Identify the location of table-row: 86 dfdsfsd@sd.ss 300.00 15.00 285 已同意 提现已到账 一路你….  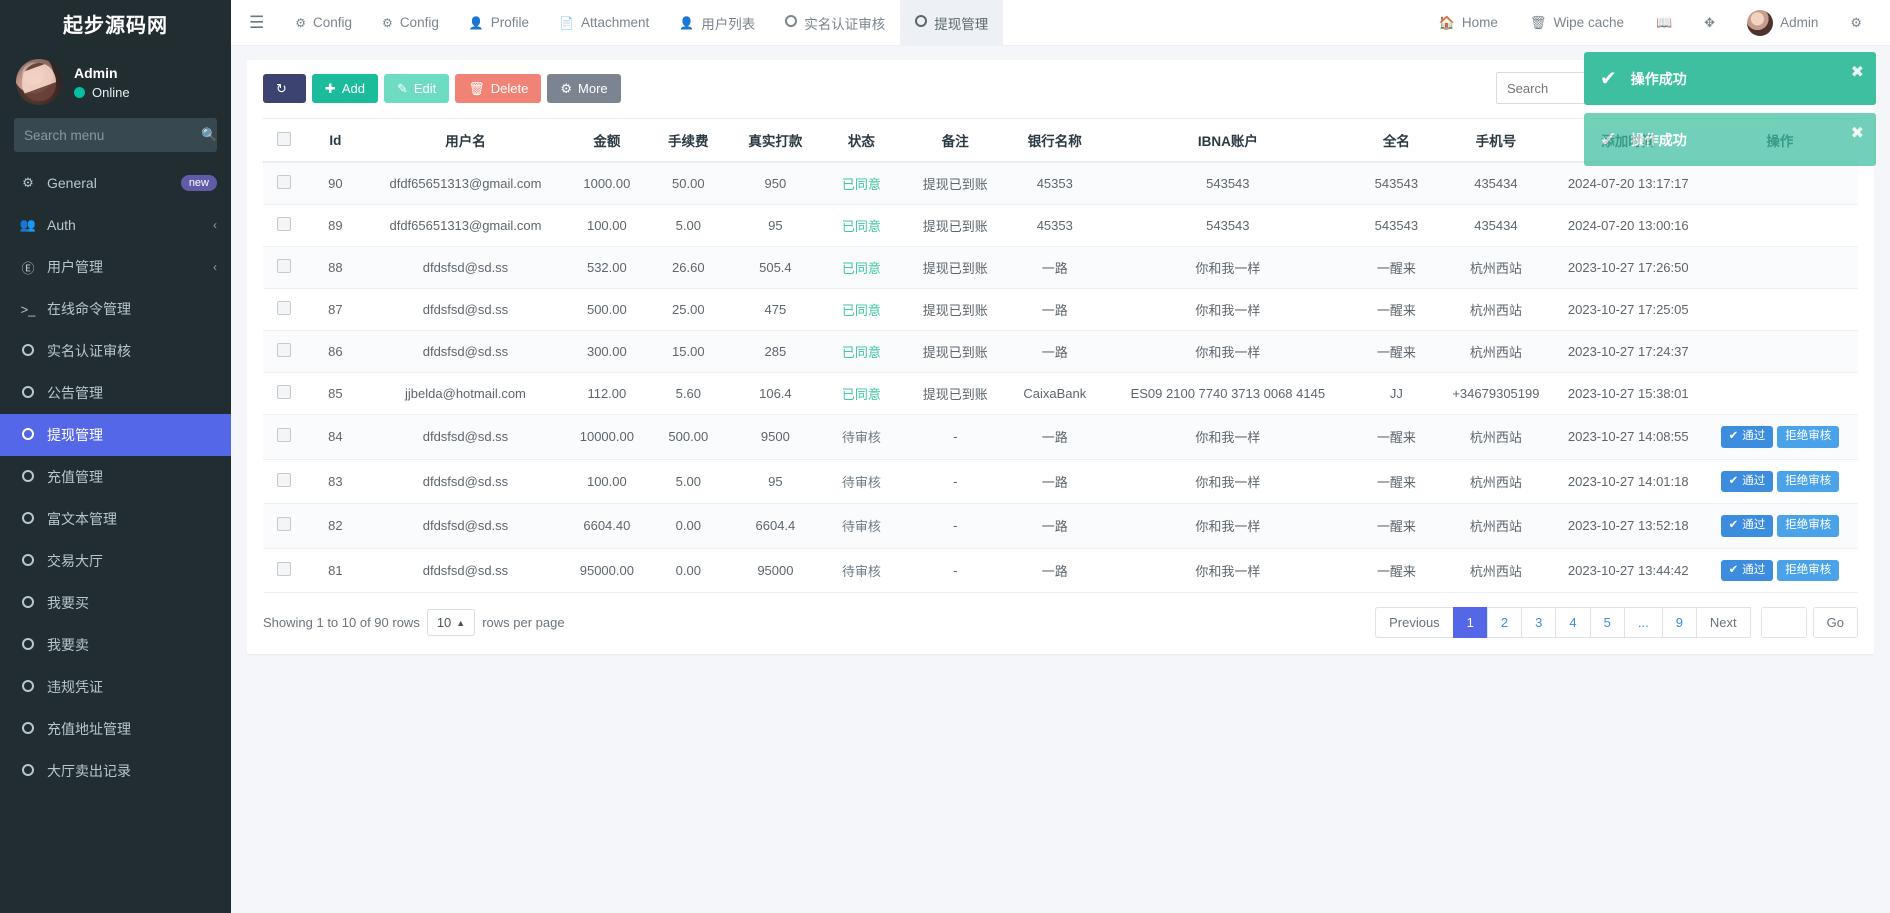
(1060, 351).